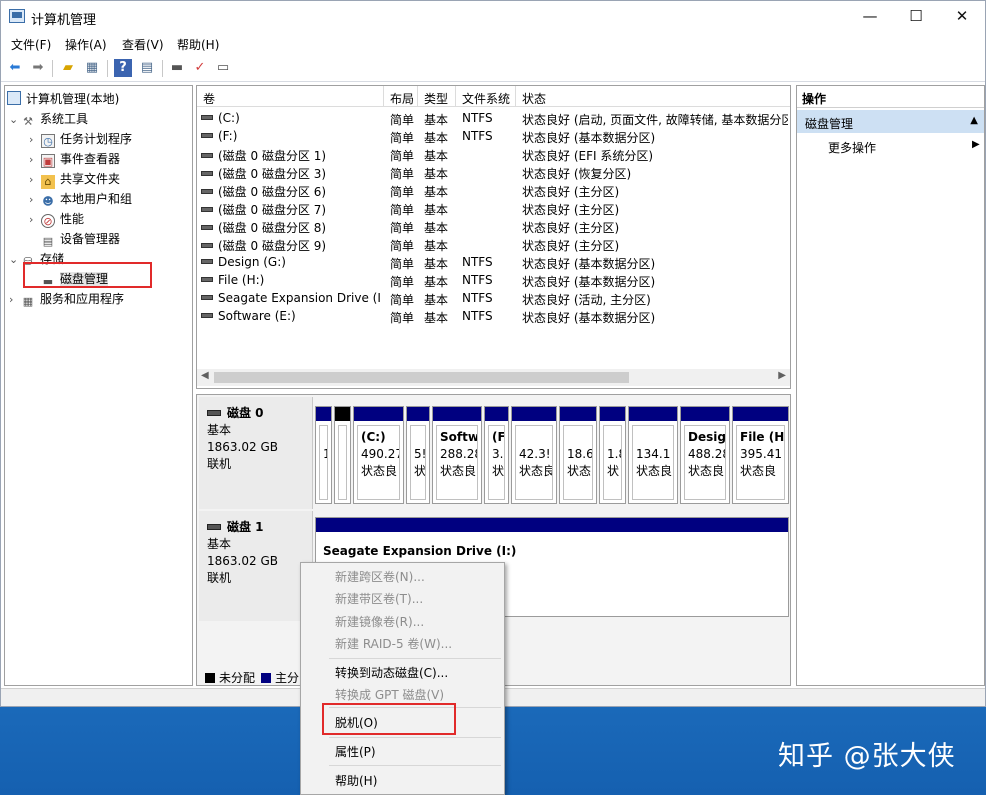  I want to click on tree-task-scheduler: › ◷ 任务计划程序, so click(80, 139).